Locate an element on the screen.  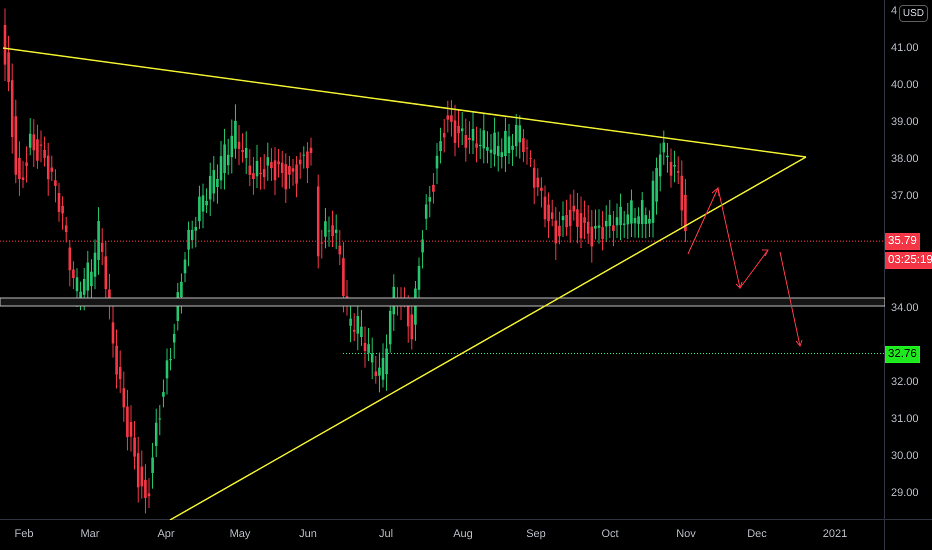
month-label: Nov is located at coordinates (686, 534).